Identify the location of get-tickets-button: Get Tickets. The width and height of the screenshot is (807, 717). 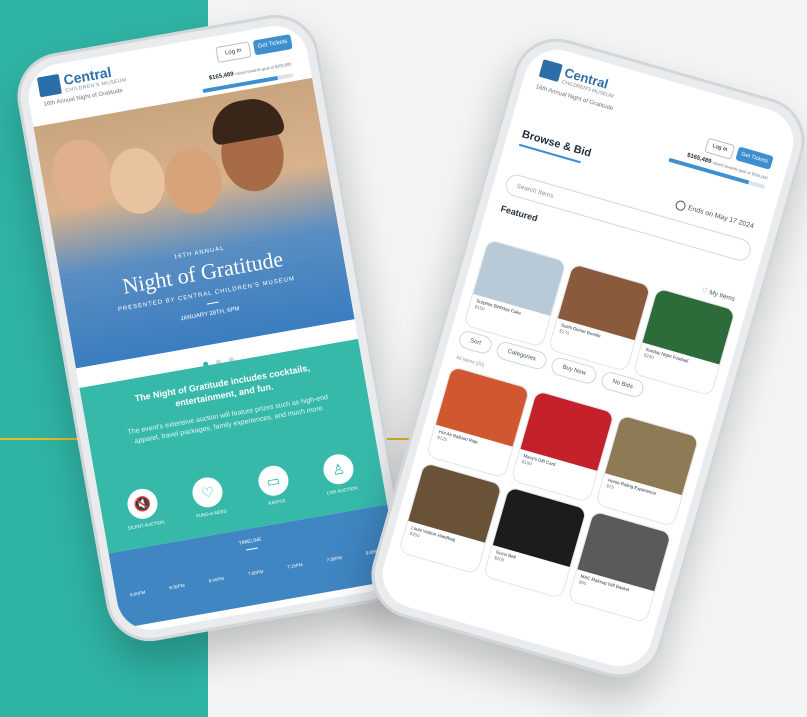
(272, 45).